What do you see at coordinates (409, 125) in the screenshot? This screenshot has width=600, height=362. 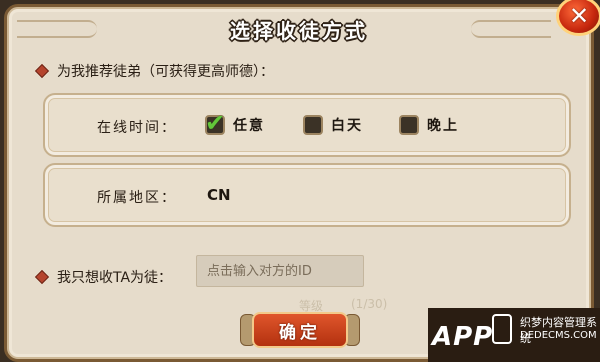 I see `checkbox-evening` at bounding box center [409, 125].